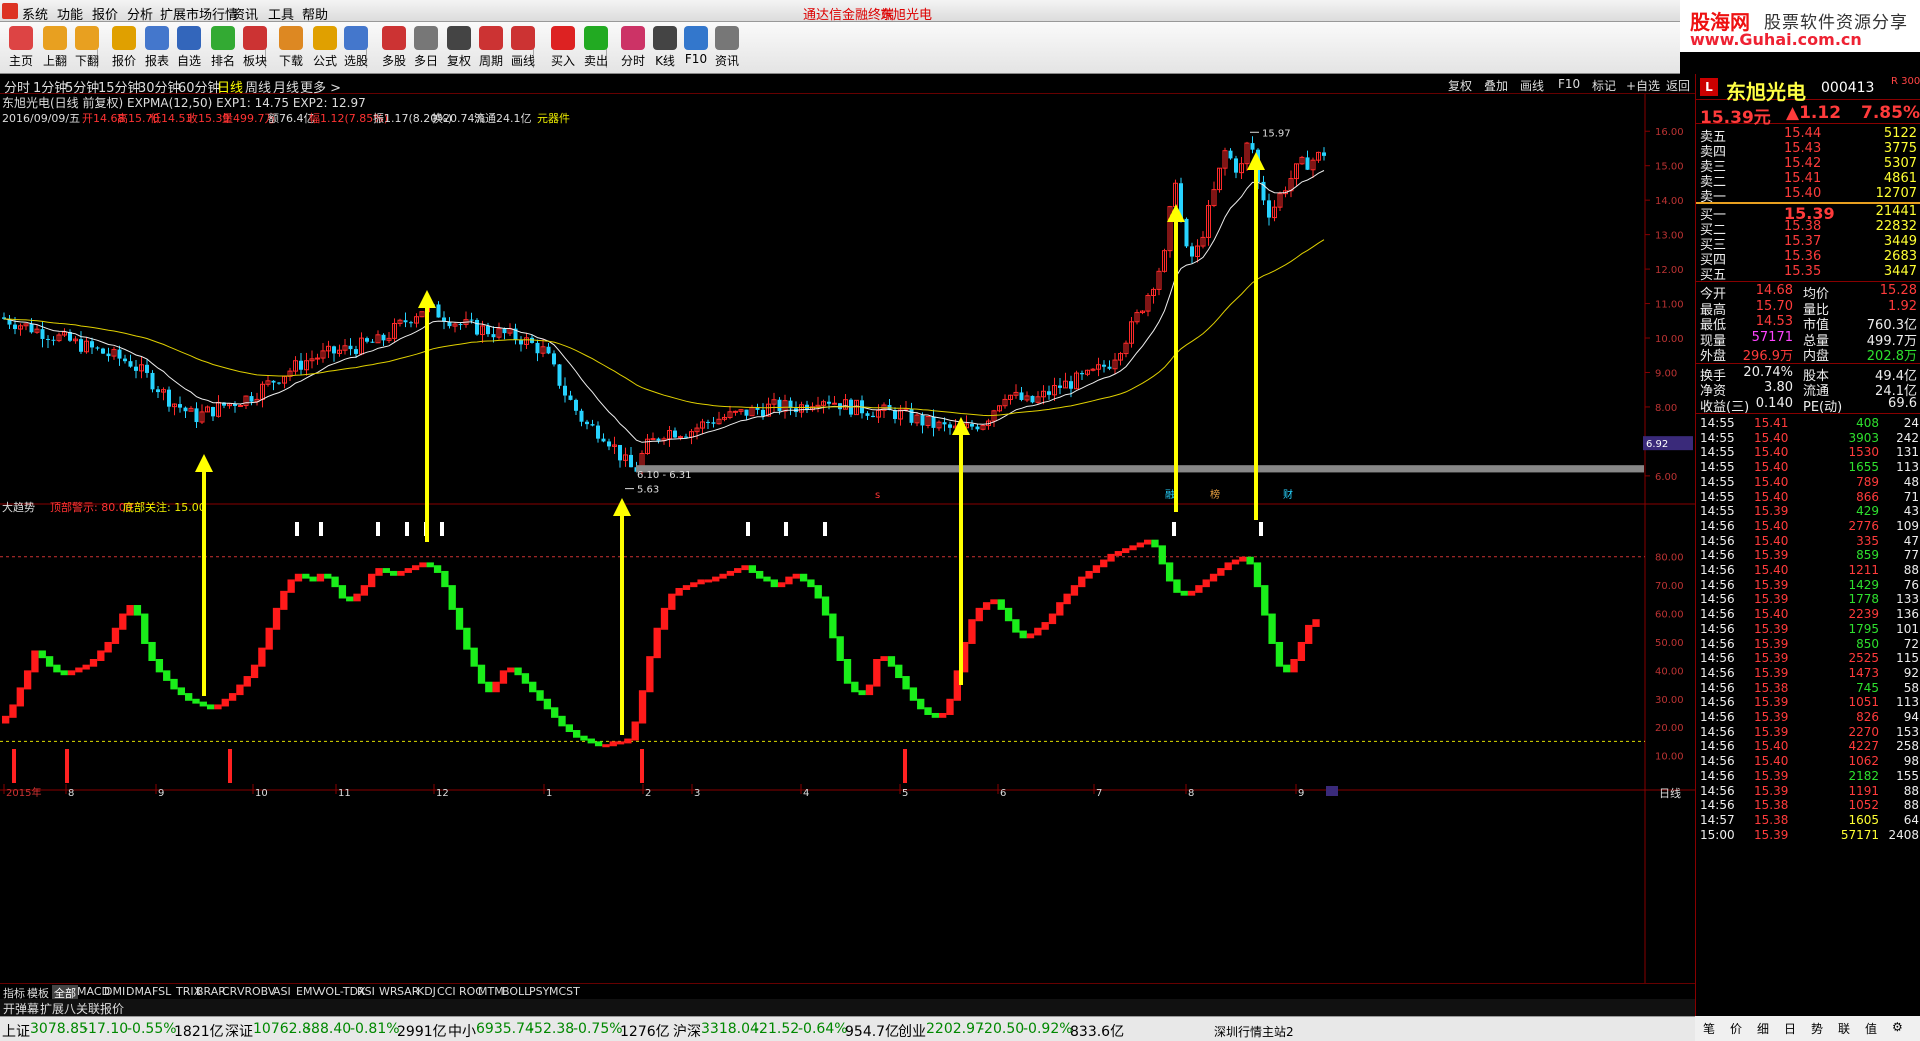 The image size is (1920, 1041). I want to click on toolbar-button-15: 画线, so click(523, 48).